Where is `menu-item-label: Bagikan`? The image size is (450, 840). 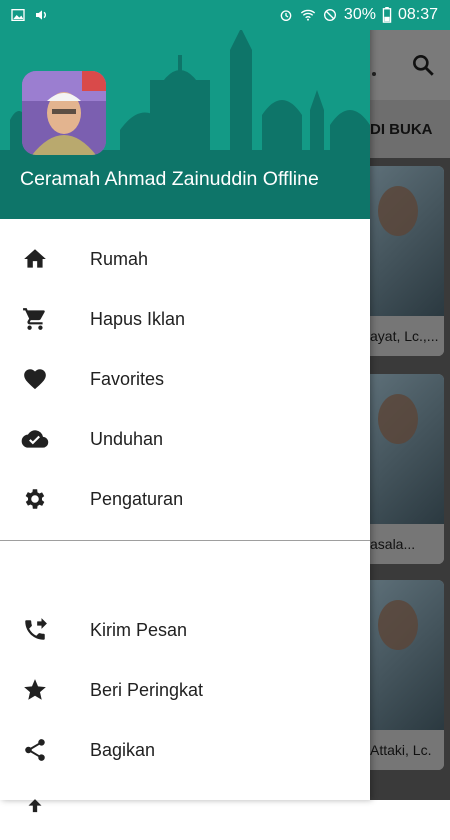 menu-item-label: Bagikan is located at coordinates (123, 749).